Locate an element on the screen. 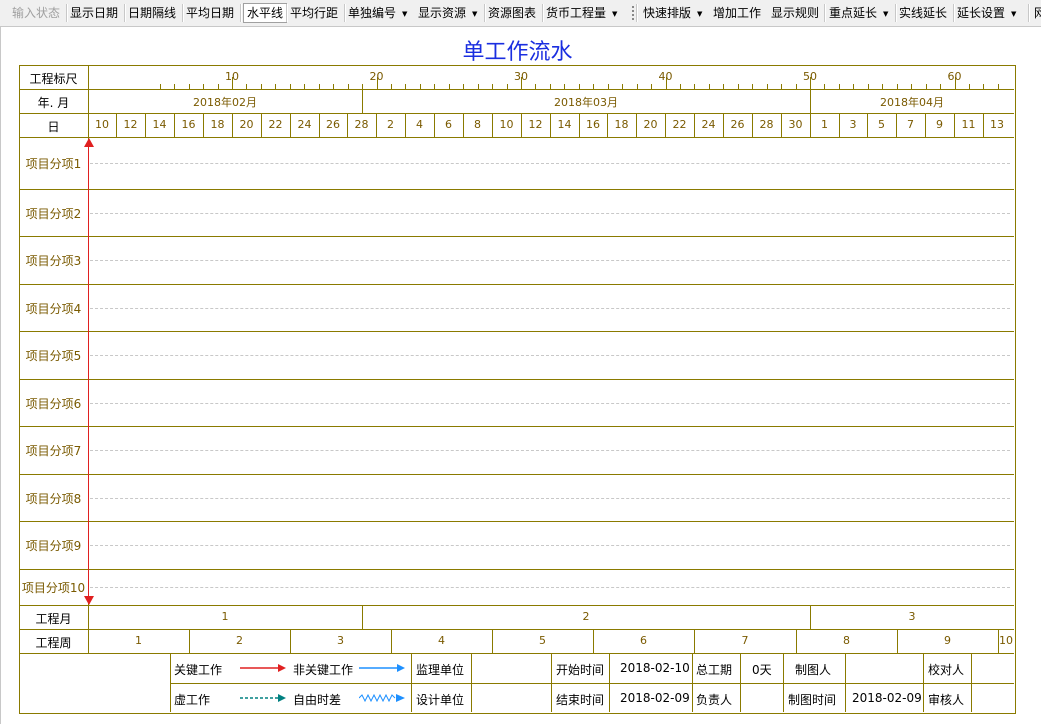 This screenshot has width=1041, height=726. toolbar-button-7: 单独编号 ▼ is located at coordinates (377, 13).